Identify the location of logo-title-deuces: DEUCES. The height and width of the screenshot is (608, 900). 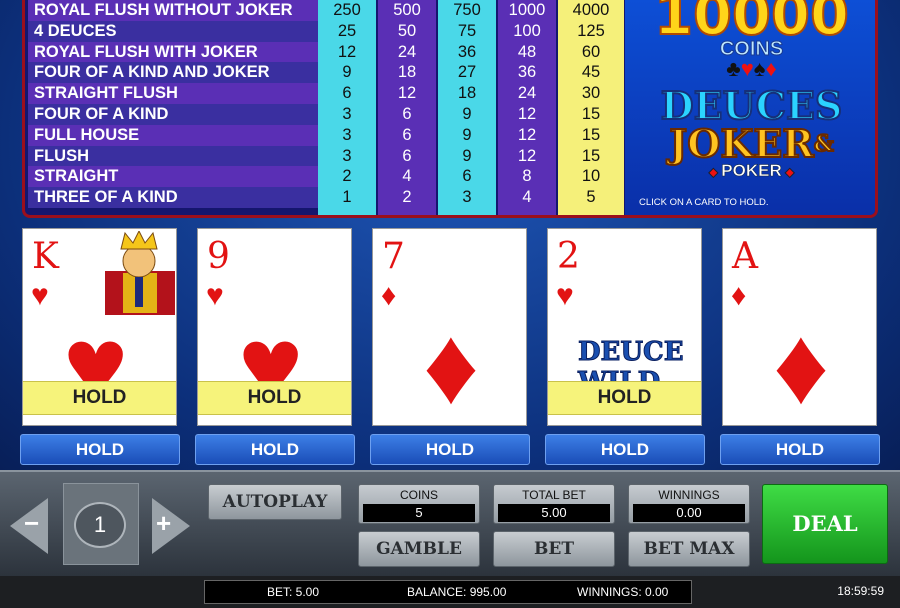
(752, 105).